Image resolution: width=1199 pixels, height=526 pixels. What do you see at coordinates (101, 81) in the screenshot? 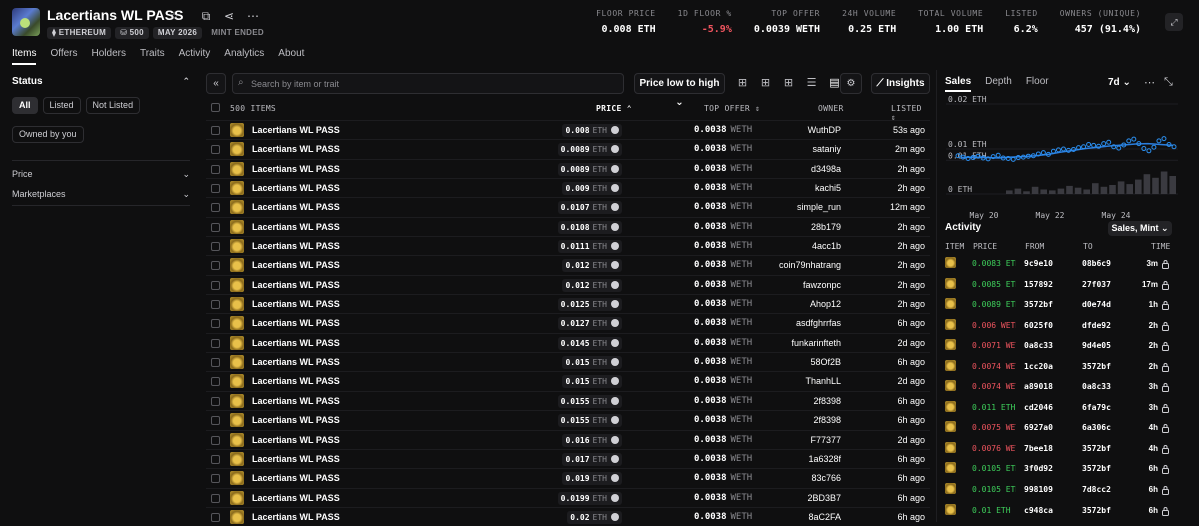
I see `status-section-header: Status ⌃` at bounding box center [101, 81].